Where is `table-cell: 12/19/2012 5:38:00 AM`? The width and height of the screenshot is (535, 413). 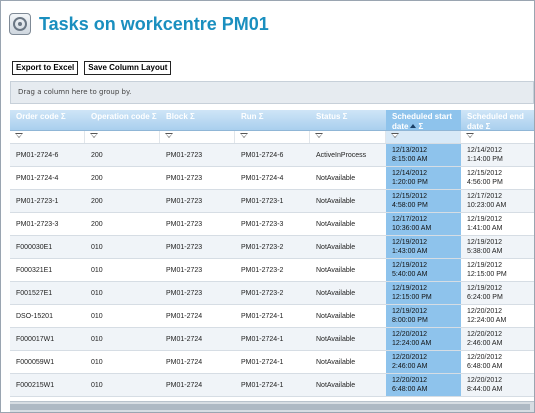 table-cell: 12/19/2012 5:38:00 AM is located at coordinates (485, 247).